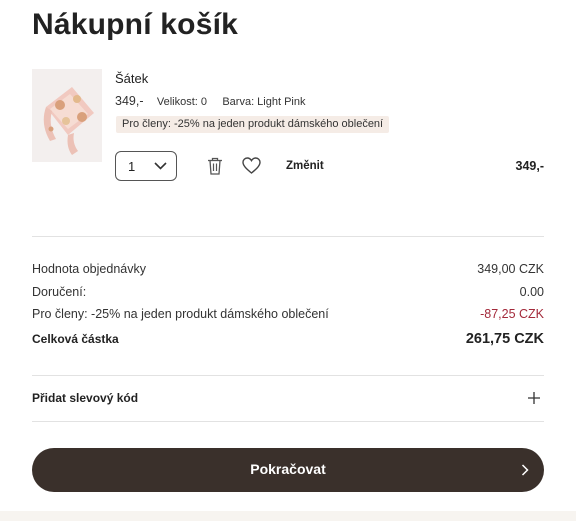  I want to click on add-discount-code-toggle: Přidat slevový kód, so click(288, 398).